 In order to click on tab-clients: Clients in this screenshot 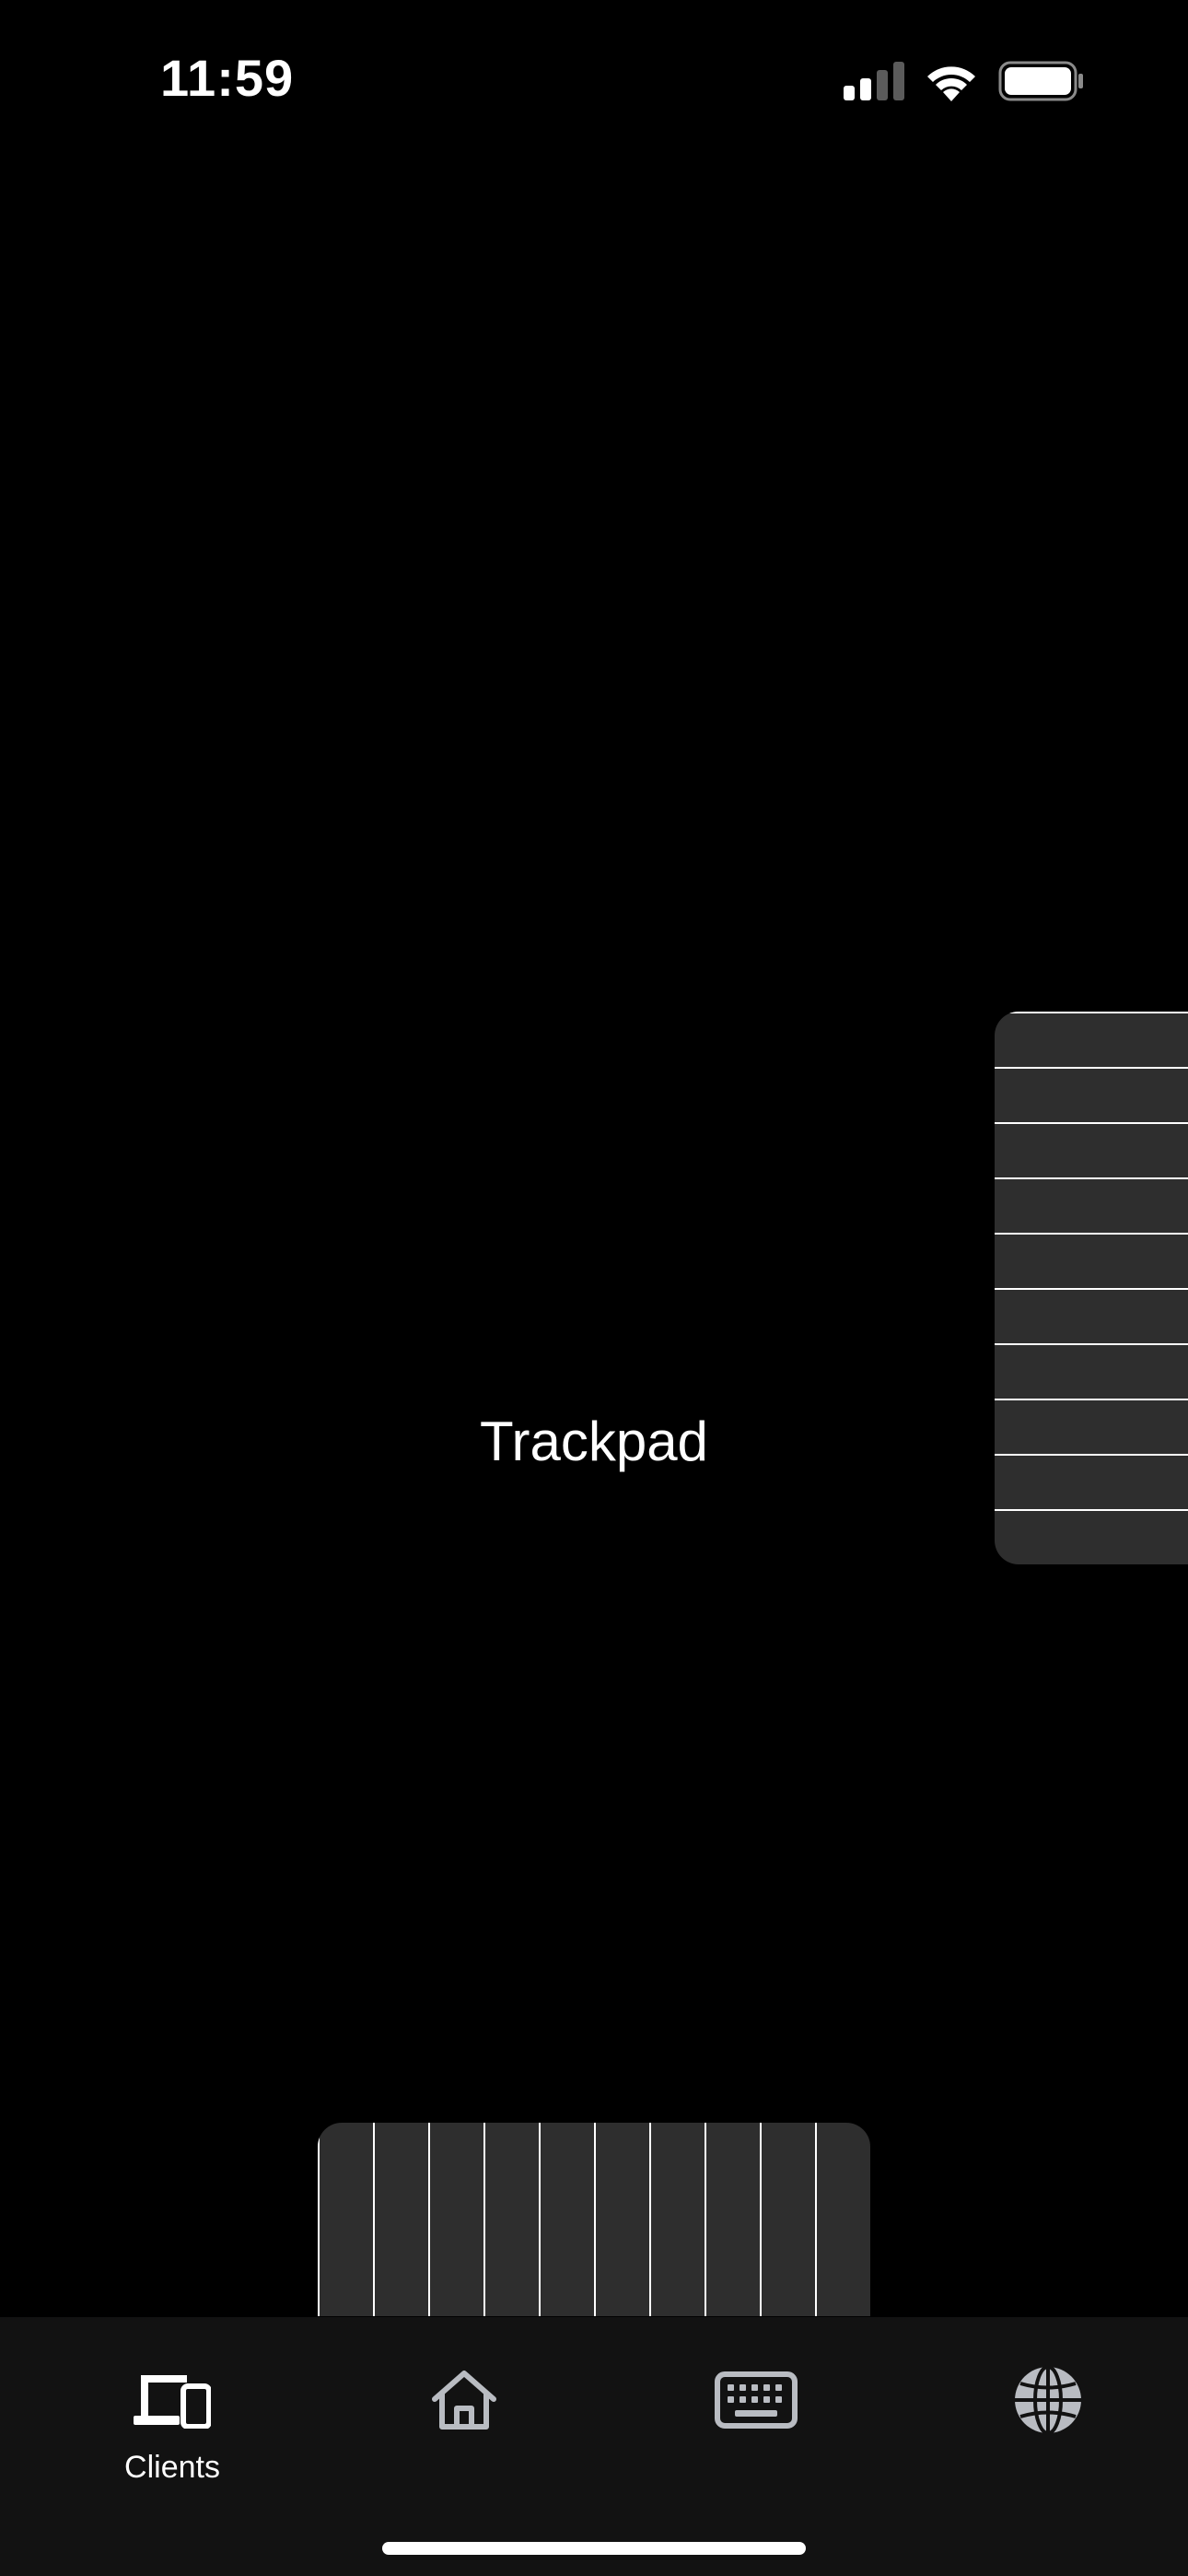, I will do `click(172, 2409)`.